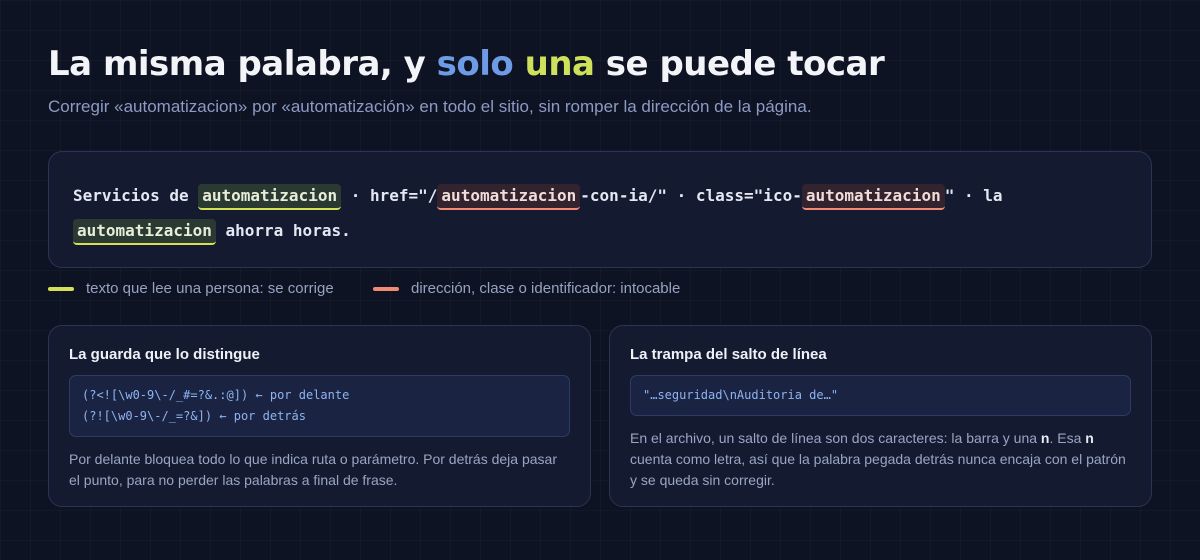 The height and width of the screenshot is (560, 1200). Describe the element at coordinates (518, 64) in the screenshot. I see `title-space` at that location.